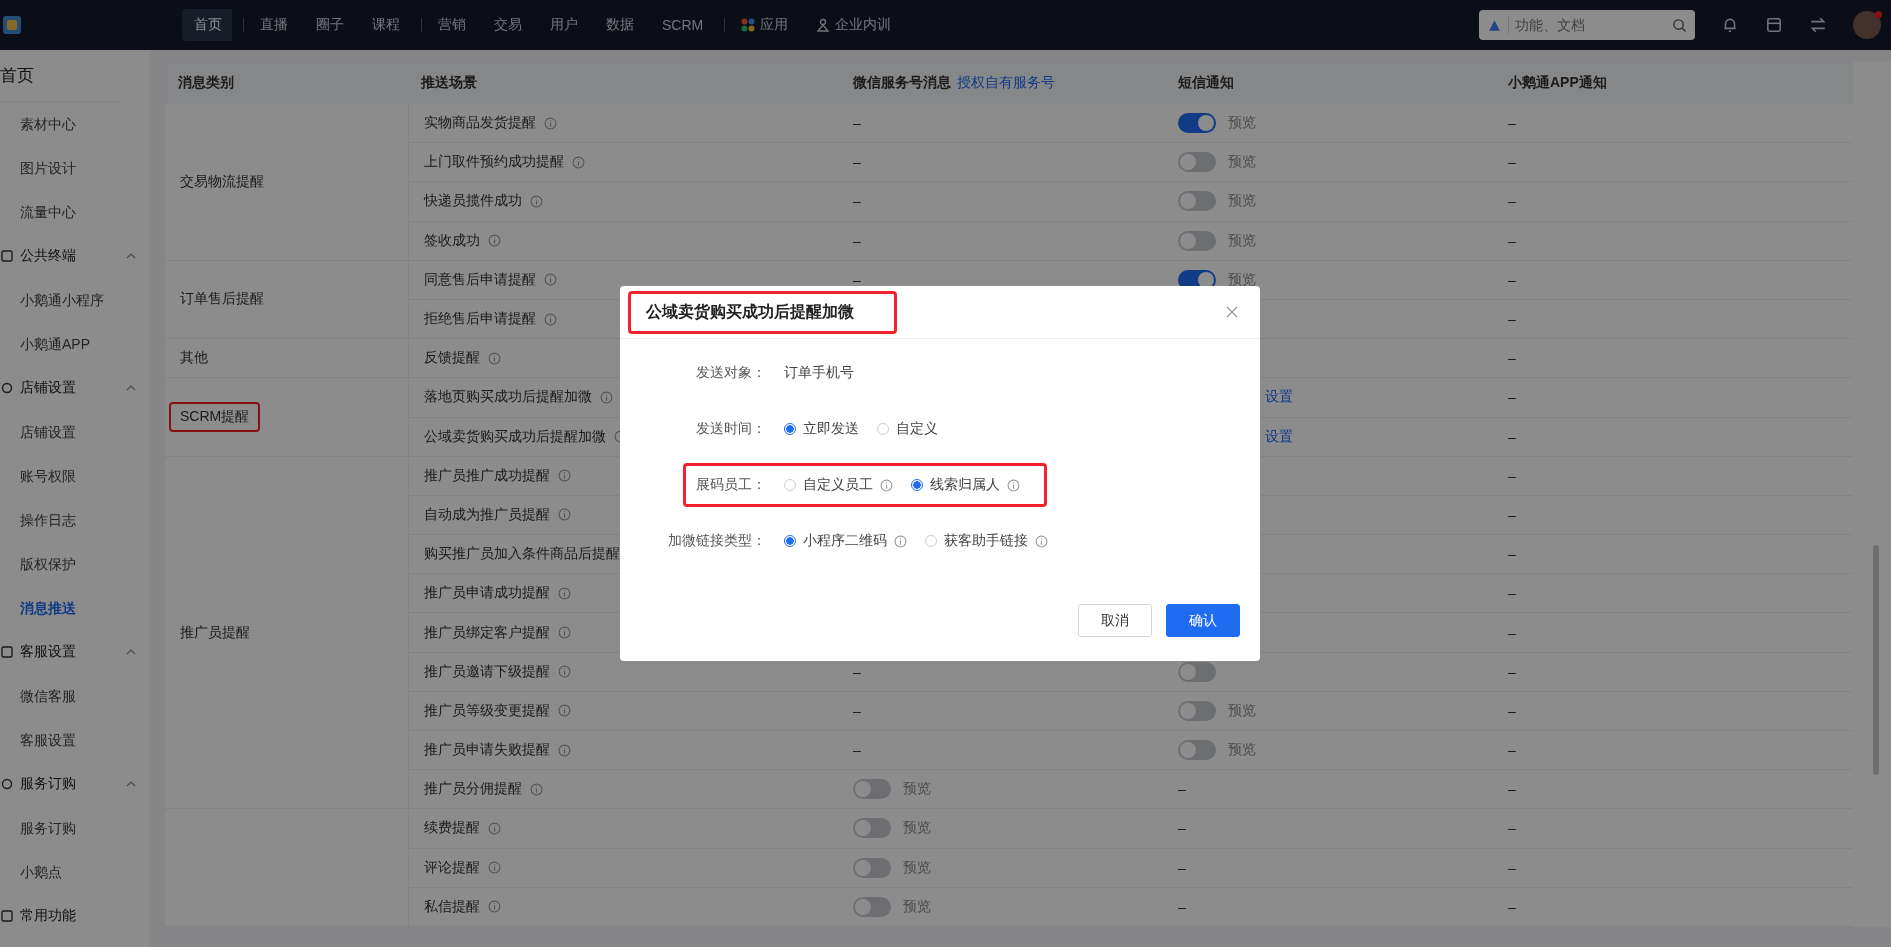  I want to click on sidebar-item: 小鹅点, so click(75, 872).